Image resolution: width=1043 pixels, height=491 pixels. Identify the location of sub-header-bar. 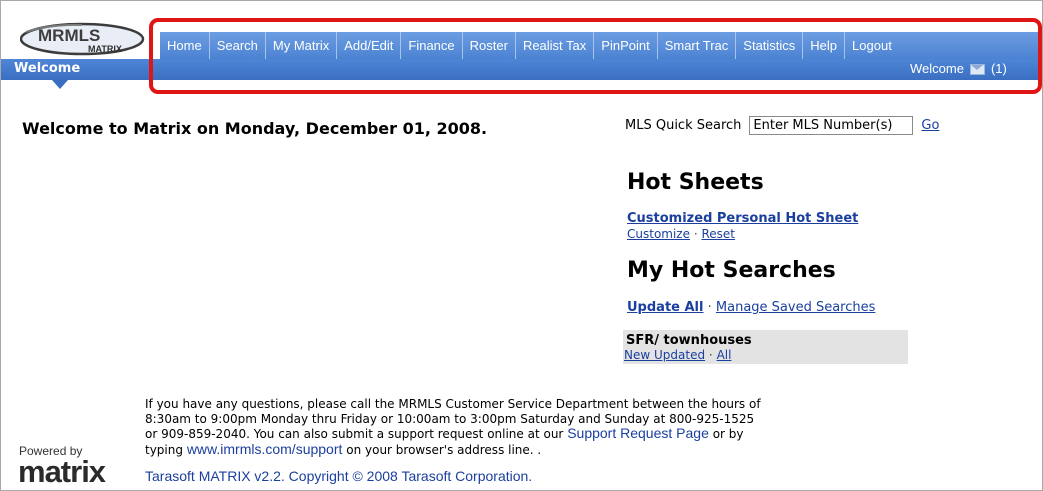
(521, 69).